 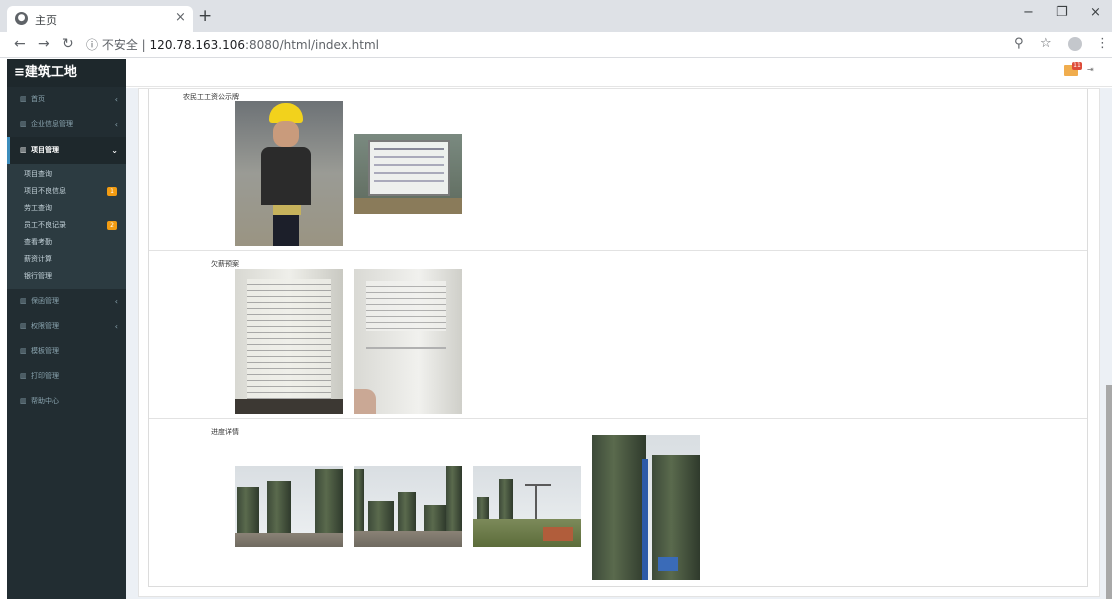 What do you see at coordinates (646, 507) in the screenshot?
I see `tower-photo` at bounding box center [646, 507].